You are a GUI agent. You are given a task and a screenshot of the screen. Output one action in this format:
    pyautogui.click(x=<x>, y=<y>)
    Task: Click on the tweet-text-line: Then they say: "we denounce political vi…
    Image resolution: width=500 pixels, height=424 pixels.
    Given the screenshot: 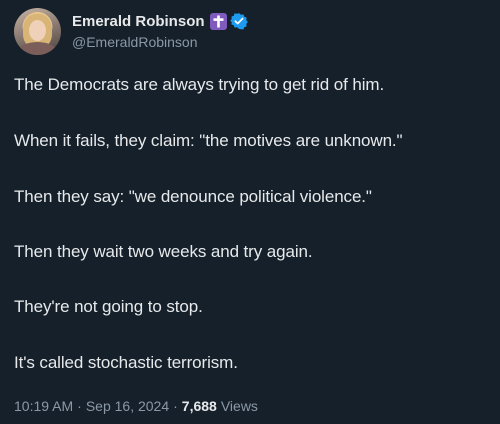 What is the action you would take?
    pyautogui.click(x=193, y=196)
    